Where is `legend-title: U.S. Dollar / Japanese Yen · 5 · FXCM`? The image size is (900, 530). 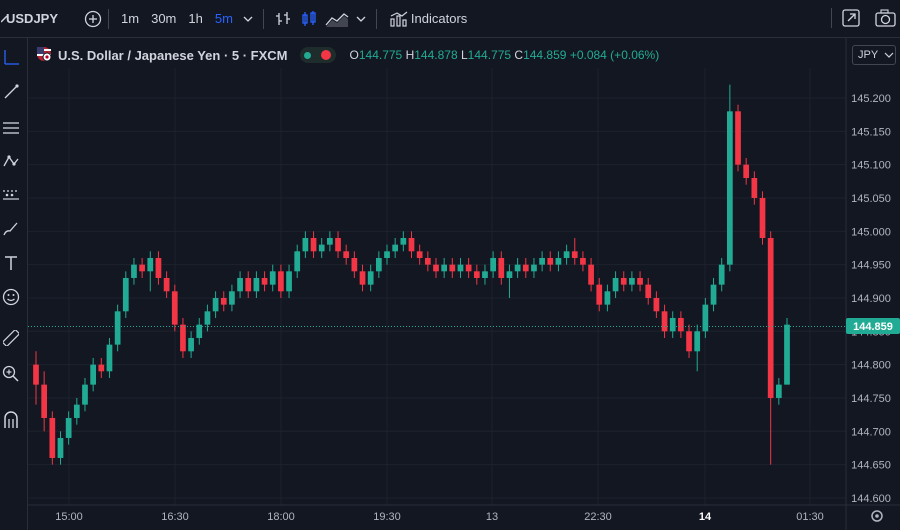
legend-title: U.S. Dollar / Japanese Yen · 5 · FXCM is located at coordinates (173, 55).